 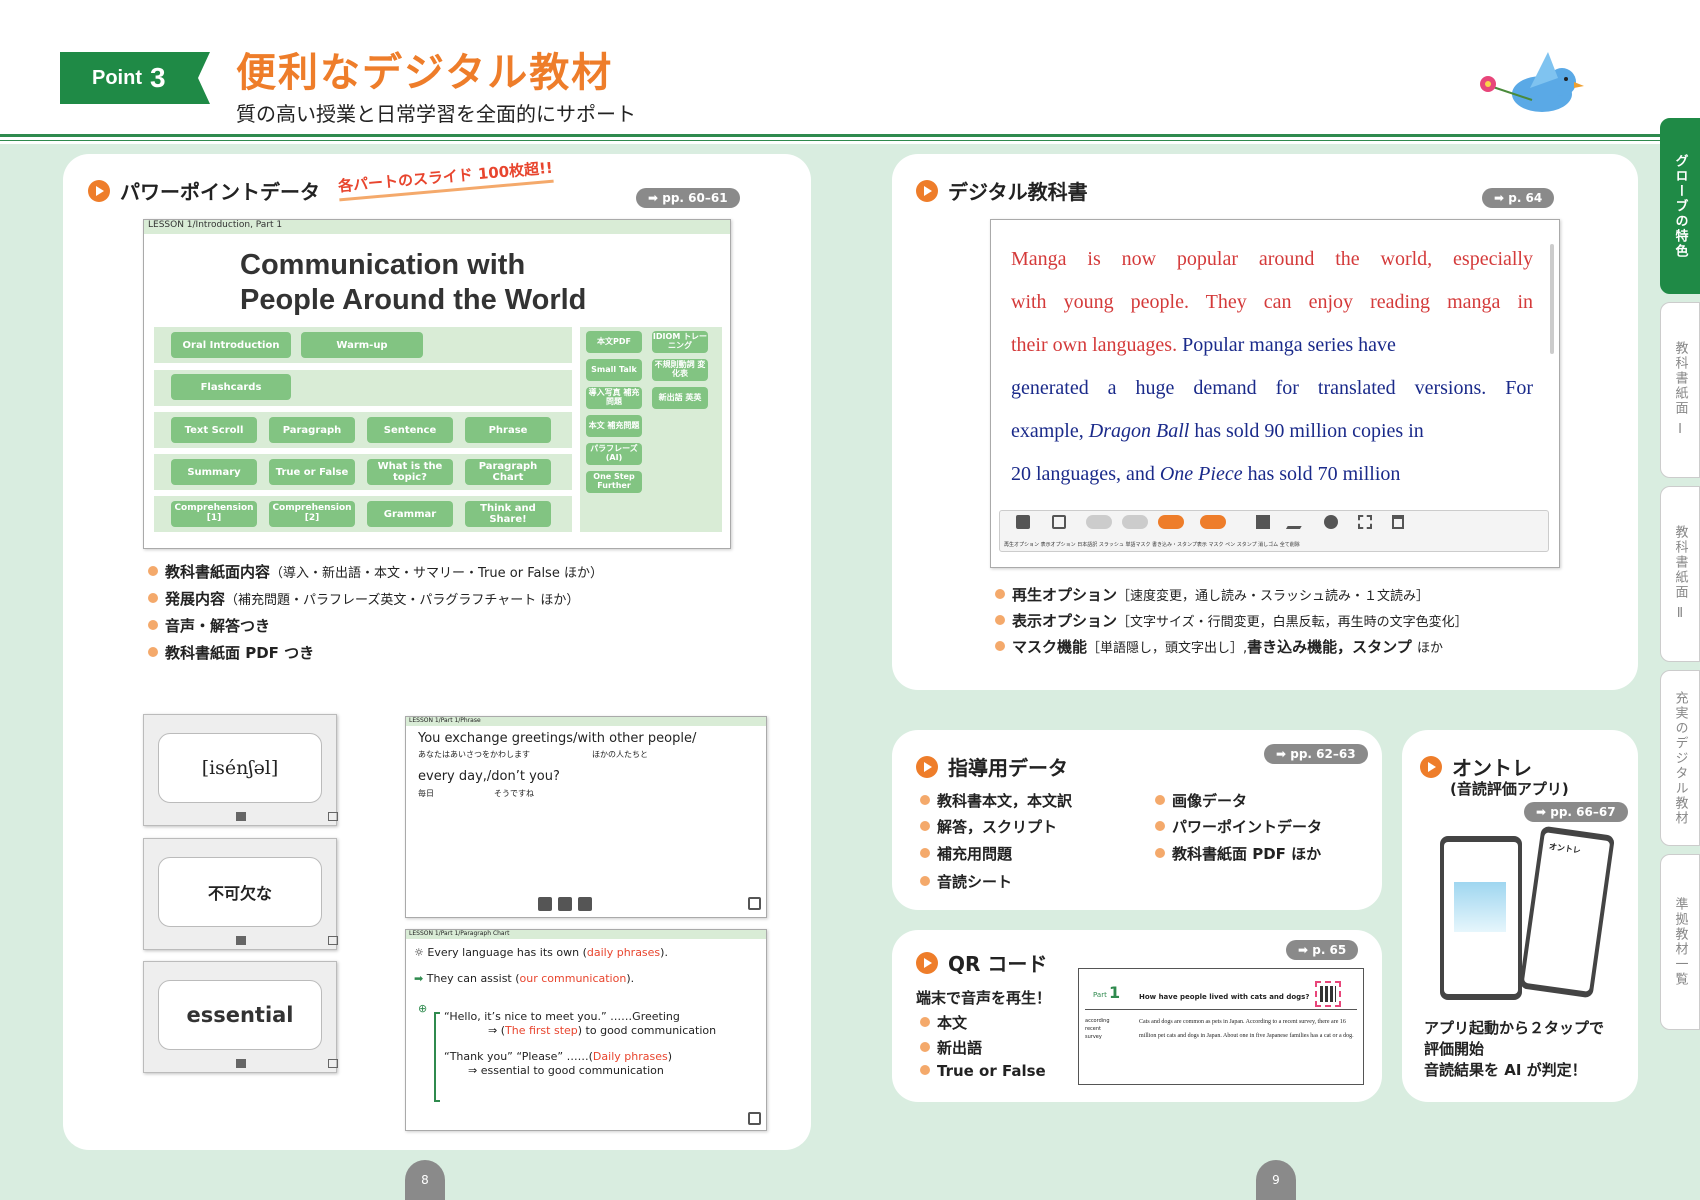 I want to click on textbook-bullet: マスク機能［単語隠し，頭文字出し］,書き込み機能，スタンプ ほか, so click(x=1219, y=646).